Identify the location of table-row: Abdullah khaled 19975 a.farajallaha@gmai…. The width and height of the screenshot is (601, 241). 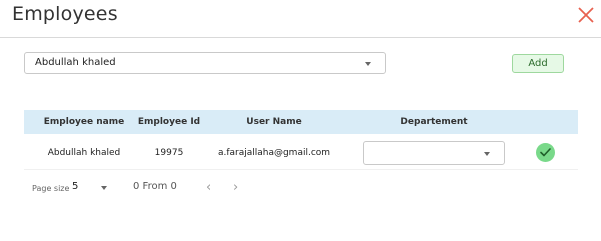
(301, 153).